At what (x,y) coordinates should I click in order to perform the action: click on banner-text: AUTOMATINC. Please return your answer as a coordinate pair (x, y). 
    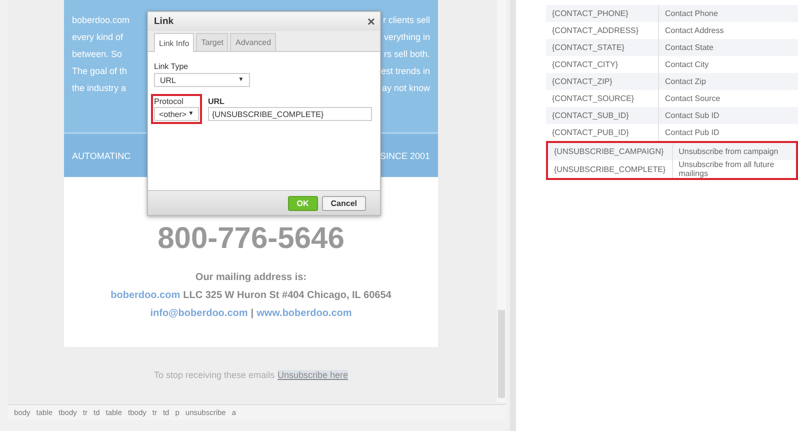
    Looking at the image, I should click on (101, 155).